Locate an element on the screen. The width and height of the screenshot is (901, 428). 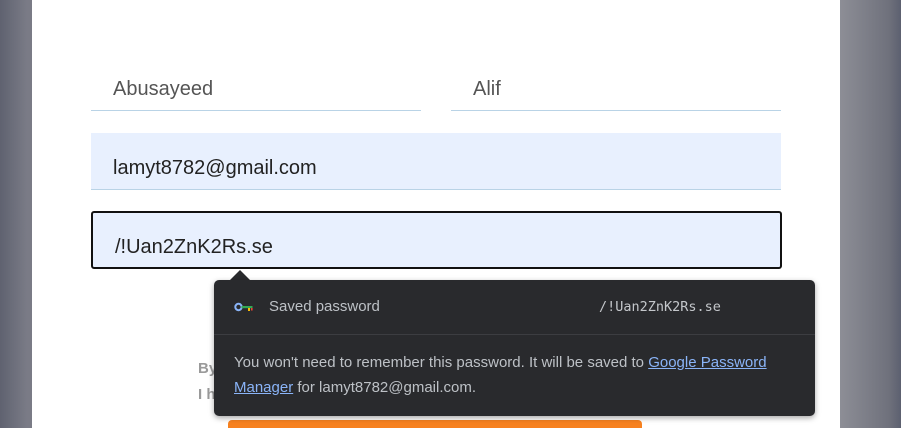
email-field: lamyt8782@gmail.com is located at coordinates (436, 161).